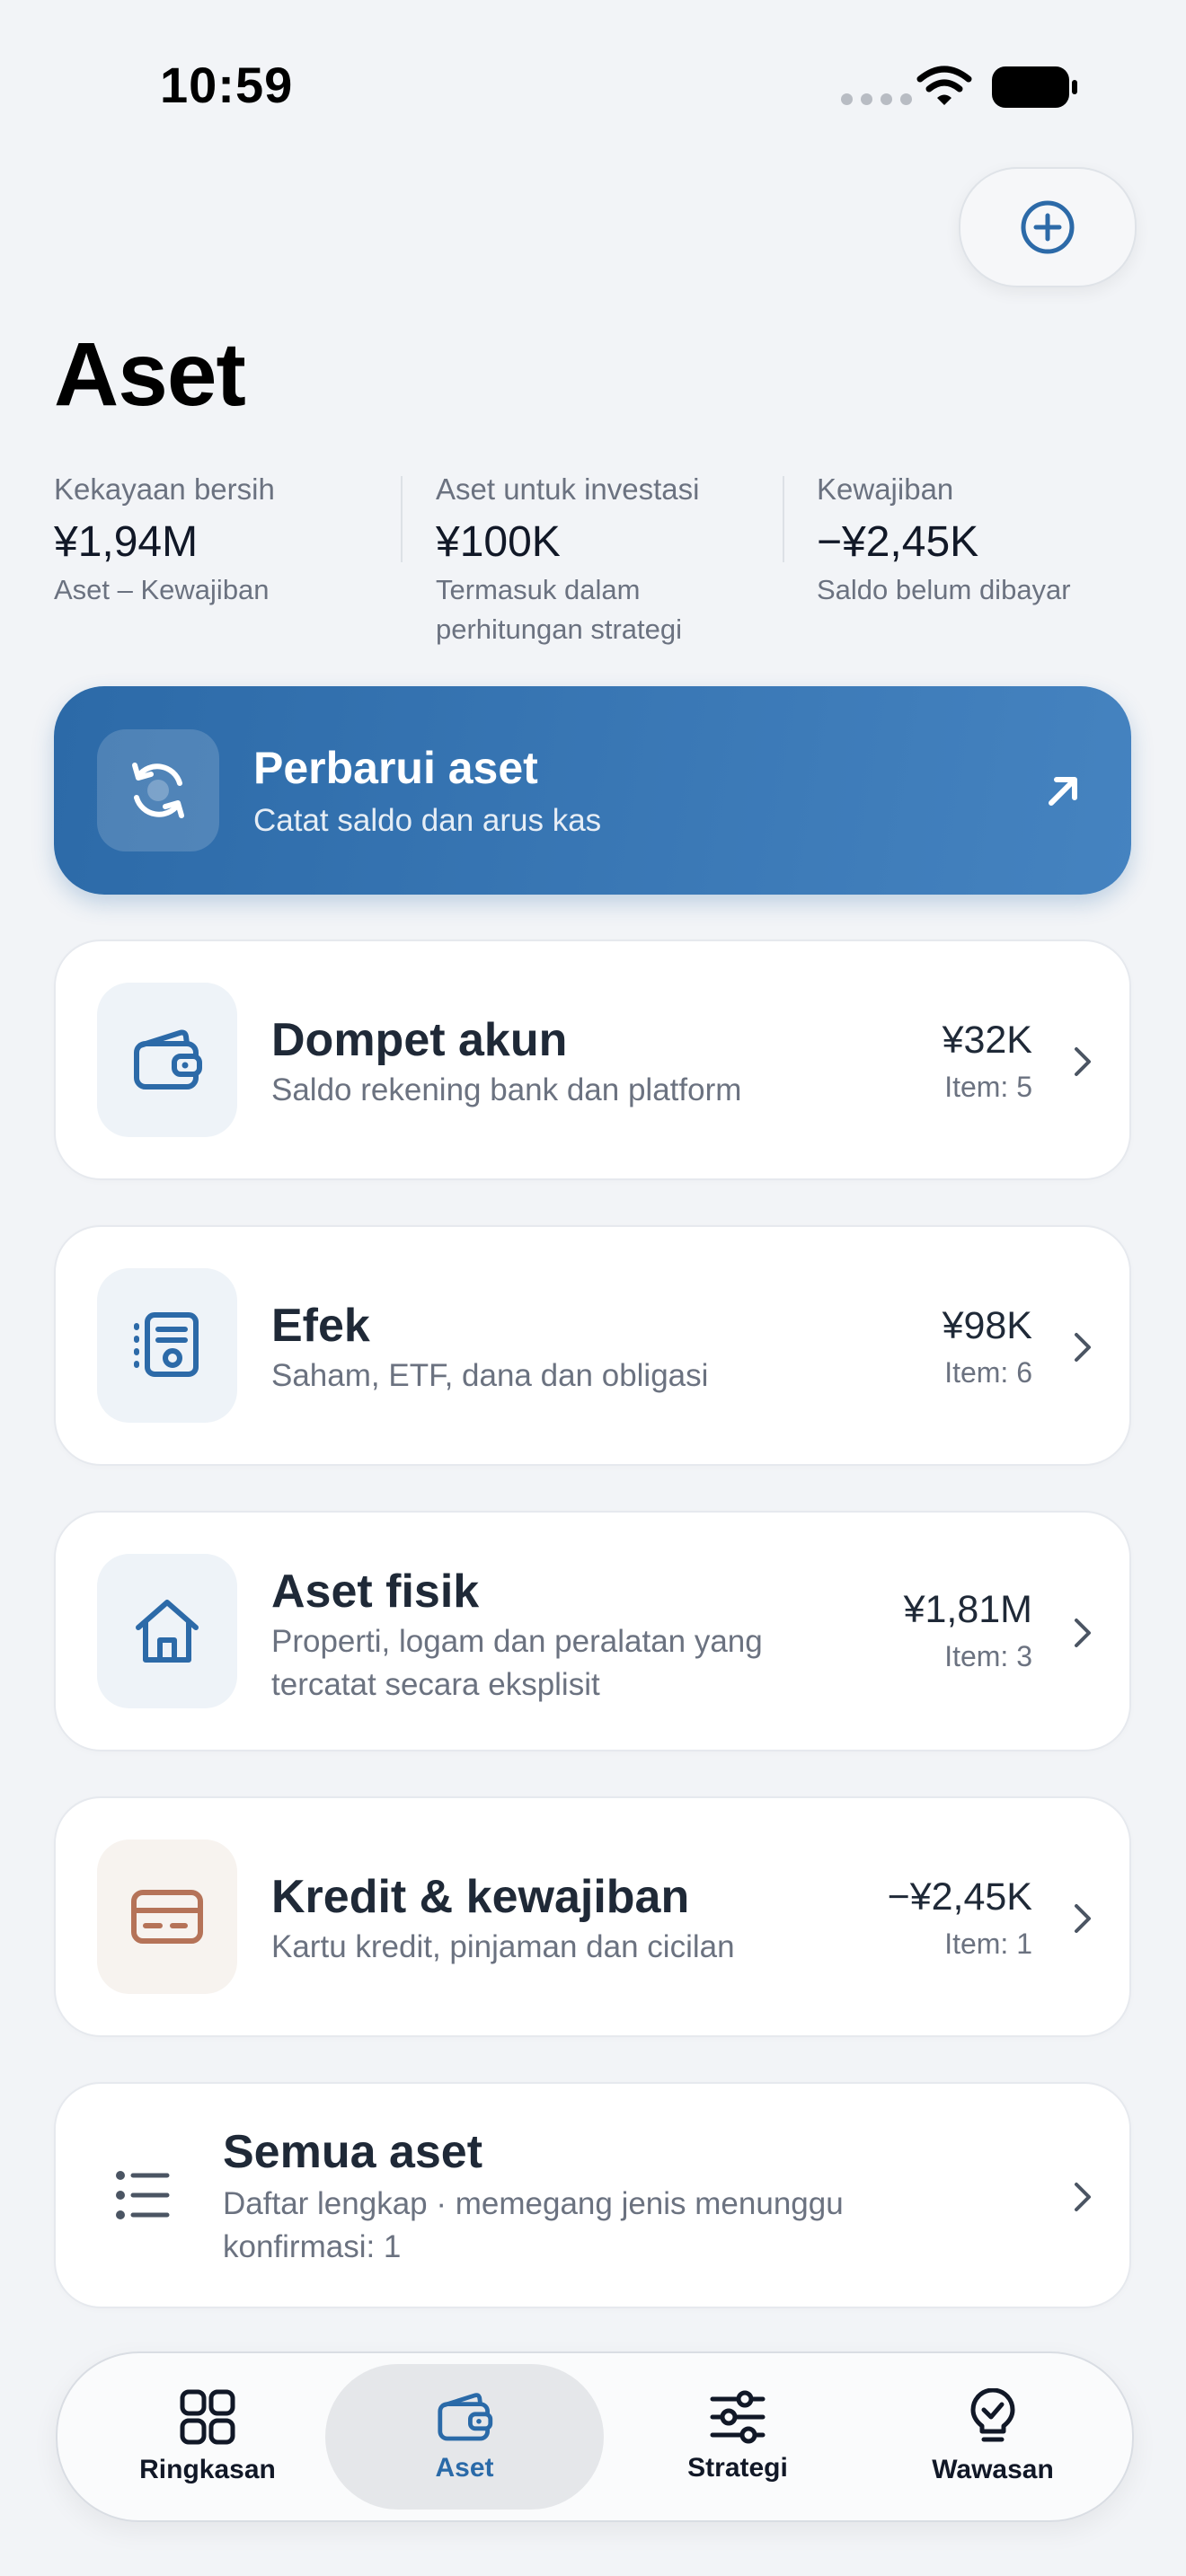  What do you see at coordinates (126, 542) in the screenshot?
I see `summary-value: ¥1,94M` at bounding box center [126, 542].